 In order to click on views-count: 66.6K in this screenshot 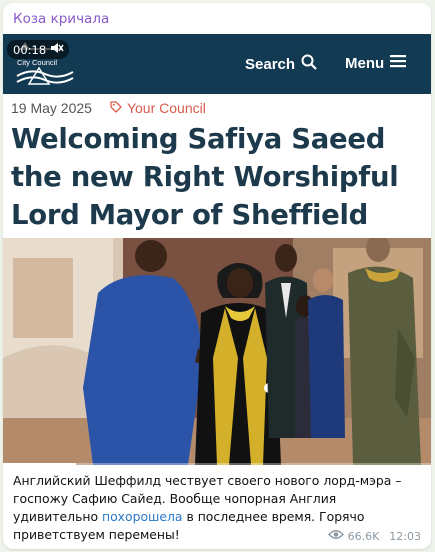, I will do `click(363, 536)`.